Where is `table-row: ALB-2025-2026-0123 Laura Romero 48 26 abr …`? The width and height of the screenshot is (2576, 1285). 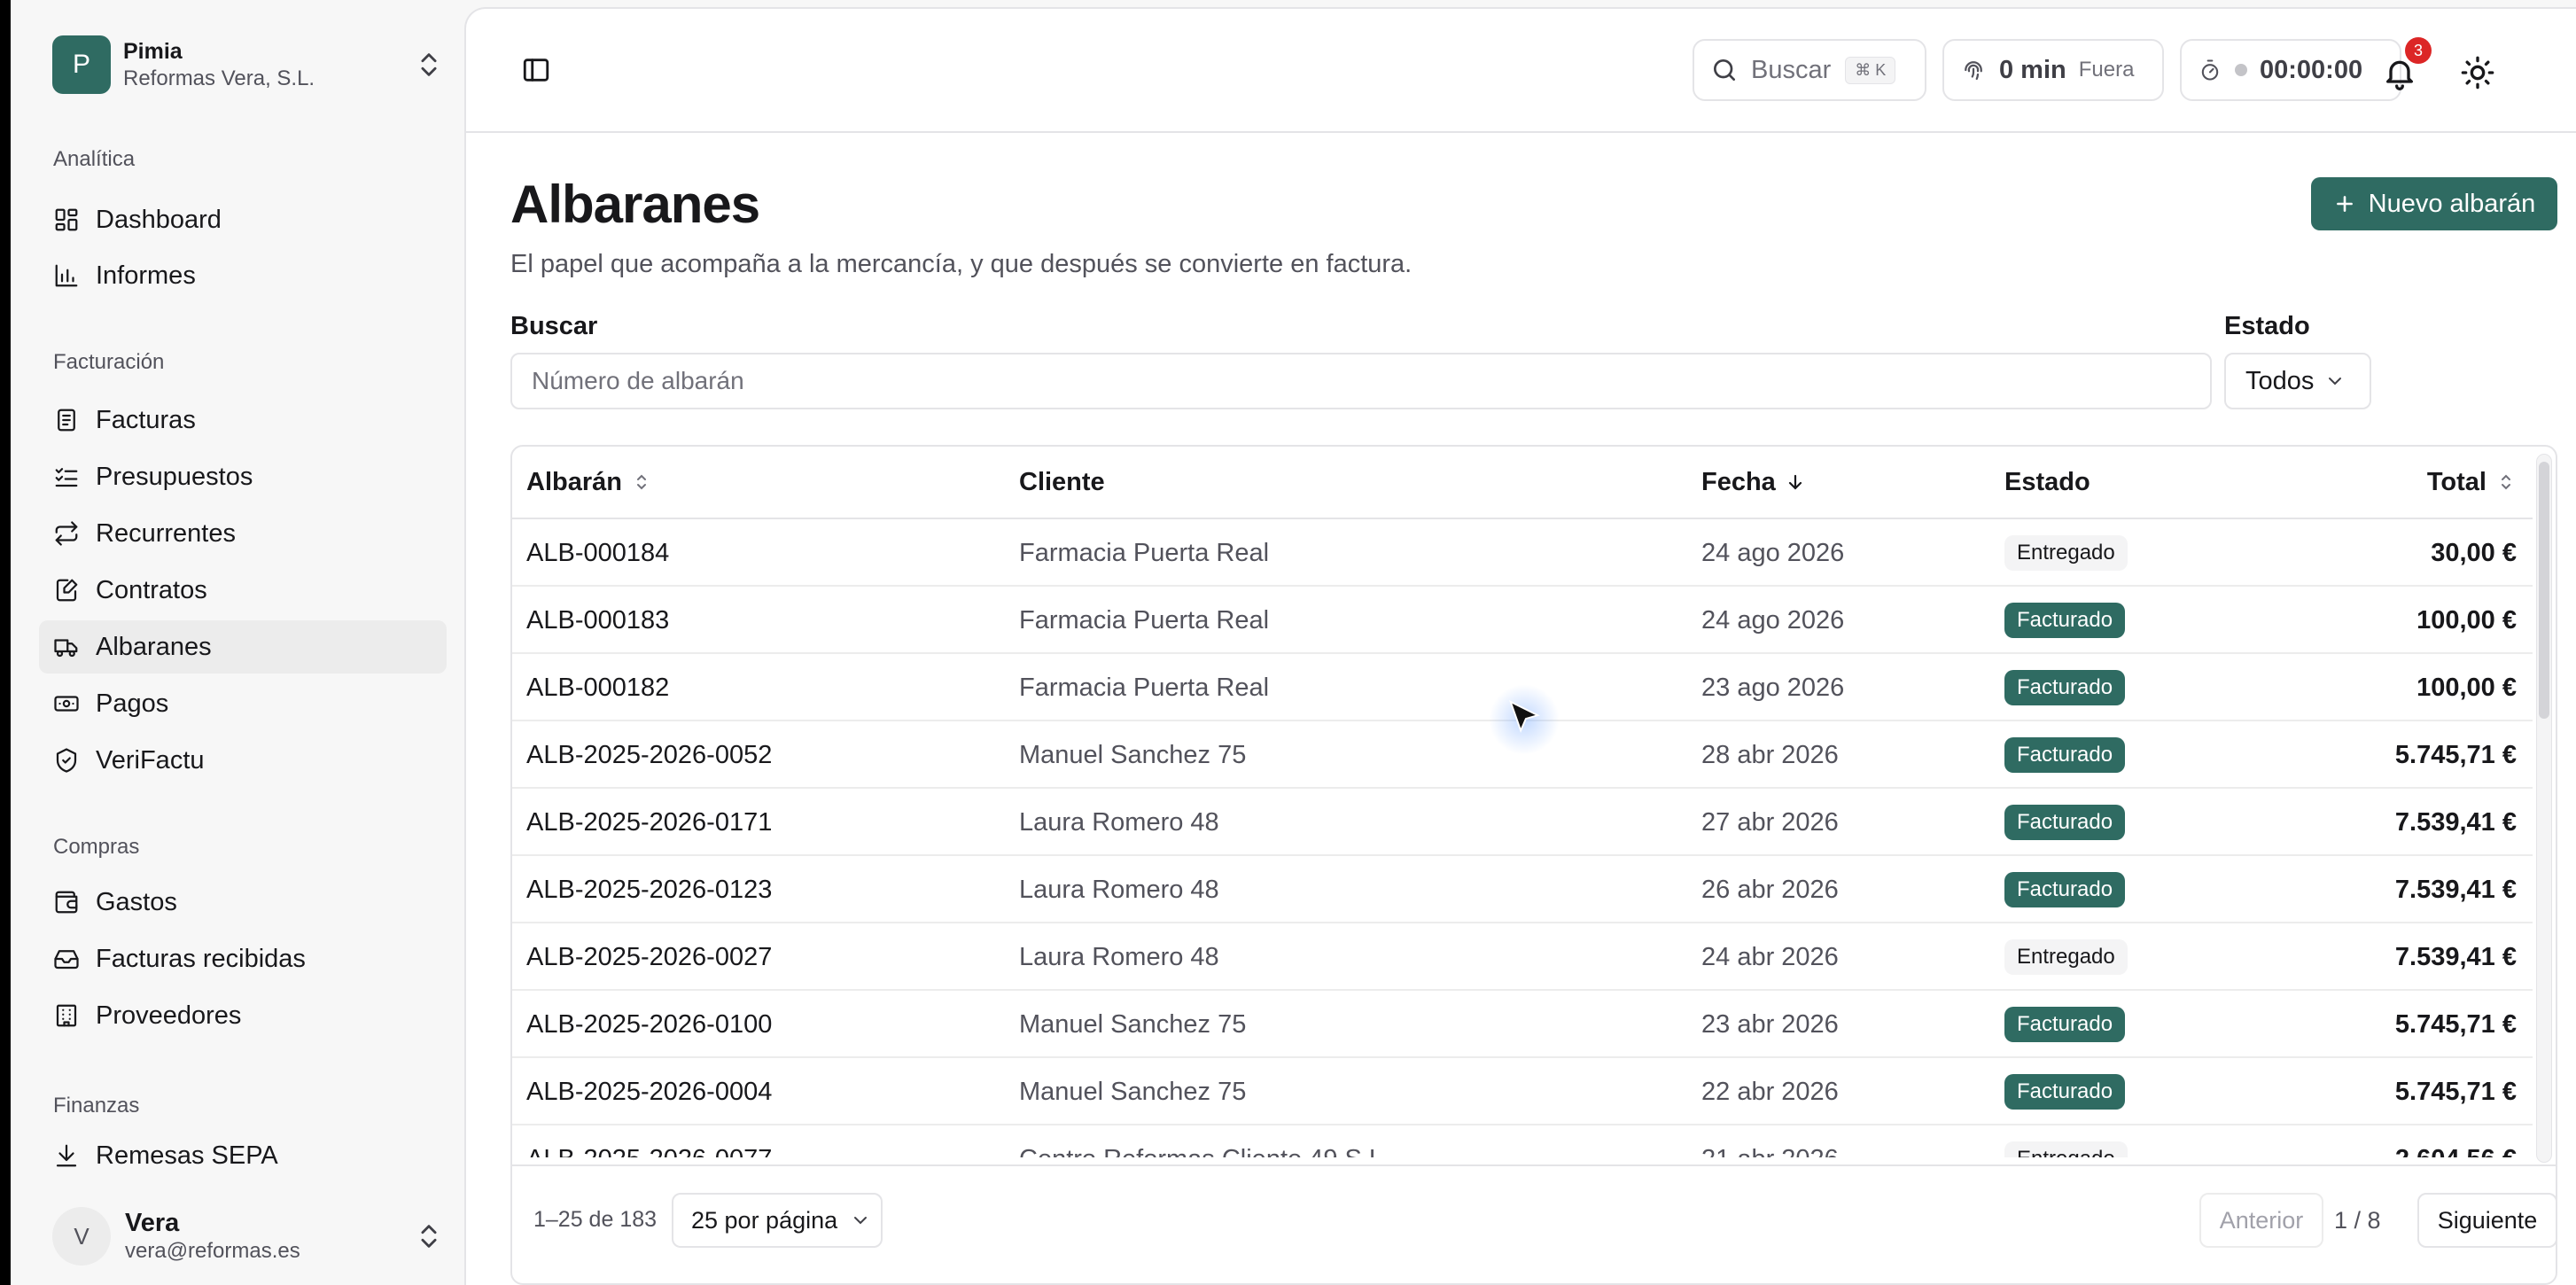
table-row: ALB-2025-2026-0123 Laura Romero 48 26 abr … is located at coordinates (1523, 889).